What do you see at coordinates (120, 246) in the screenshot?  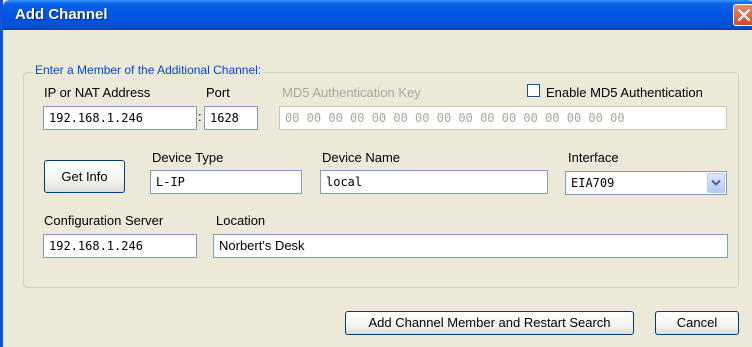 I see `config-server-field: 192.168.1.246` at bounding box center [120, 246].